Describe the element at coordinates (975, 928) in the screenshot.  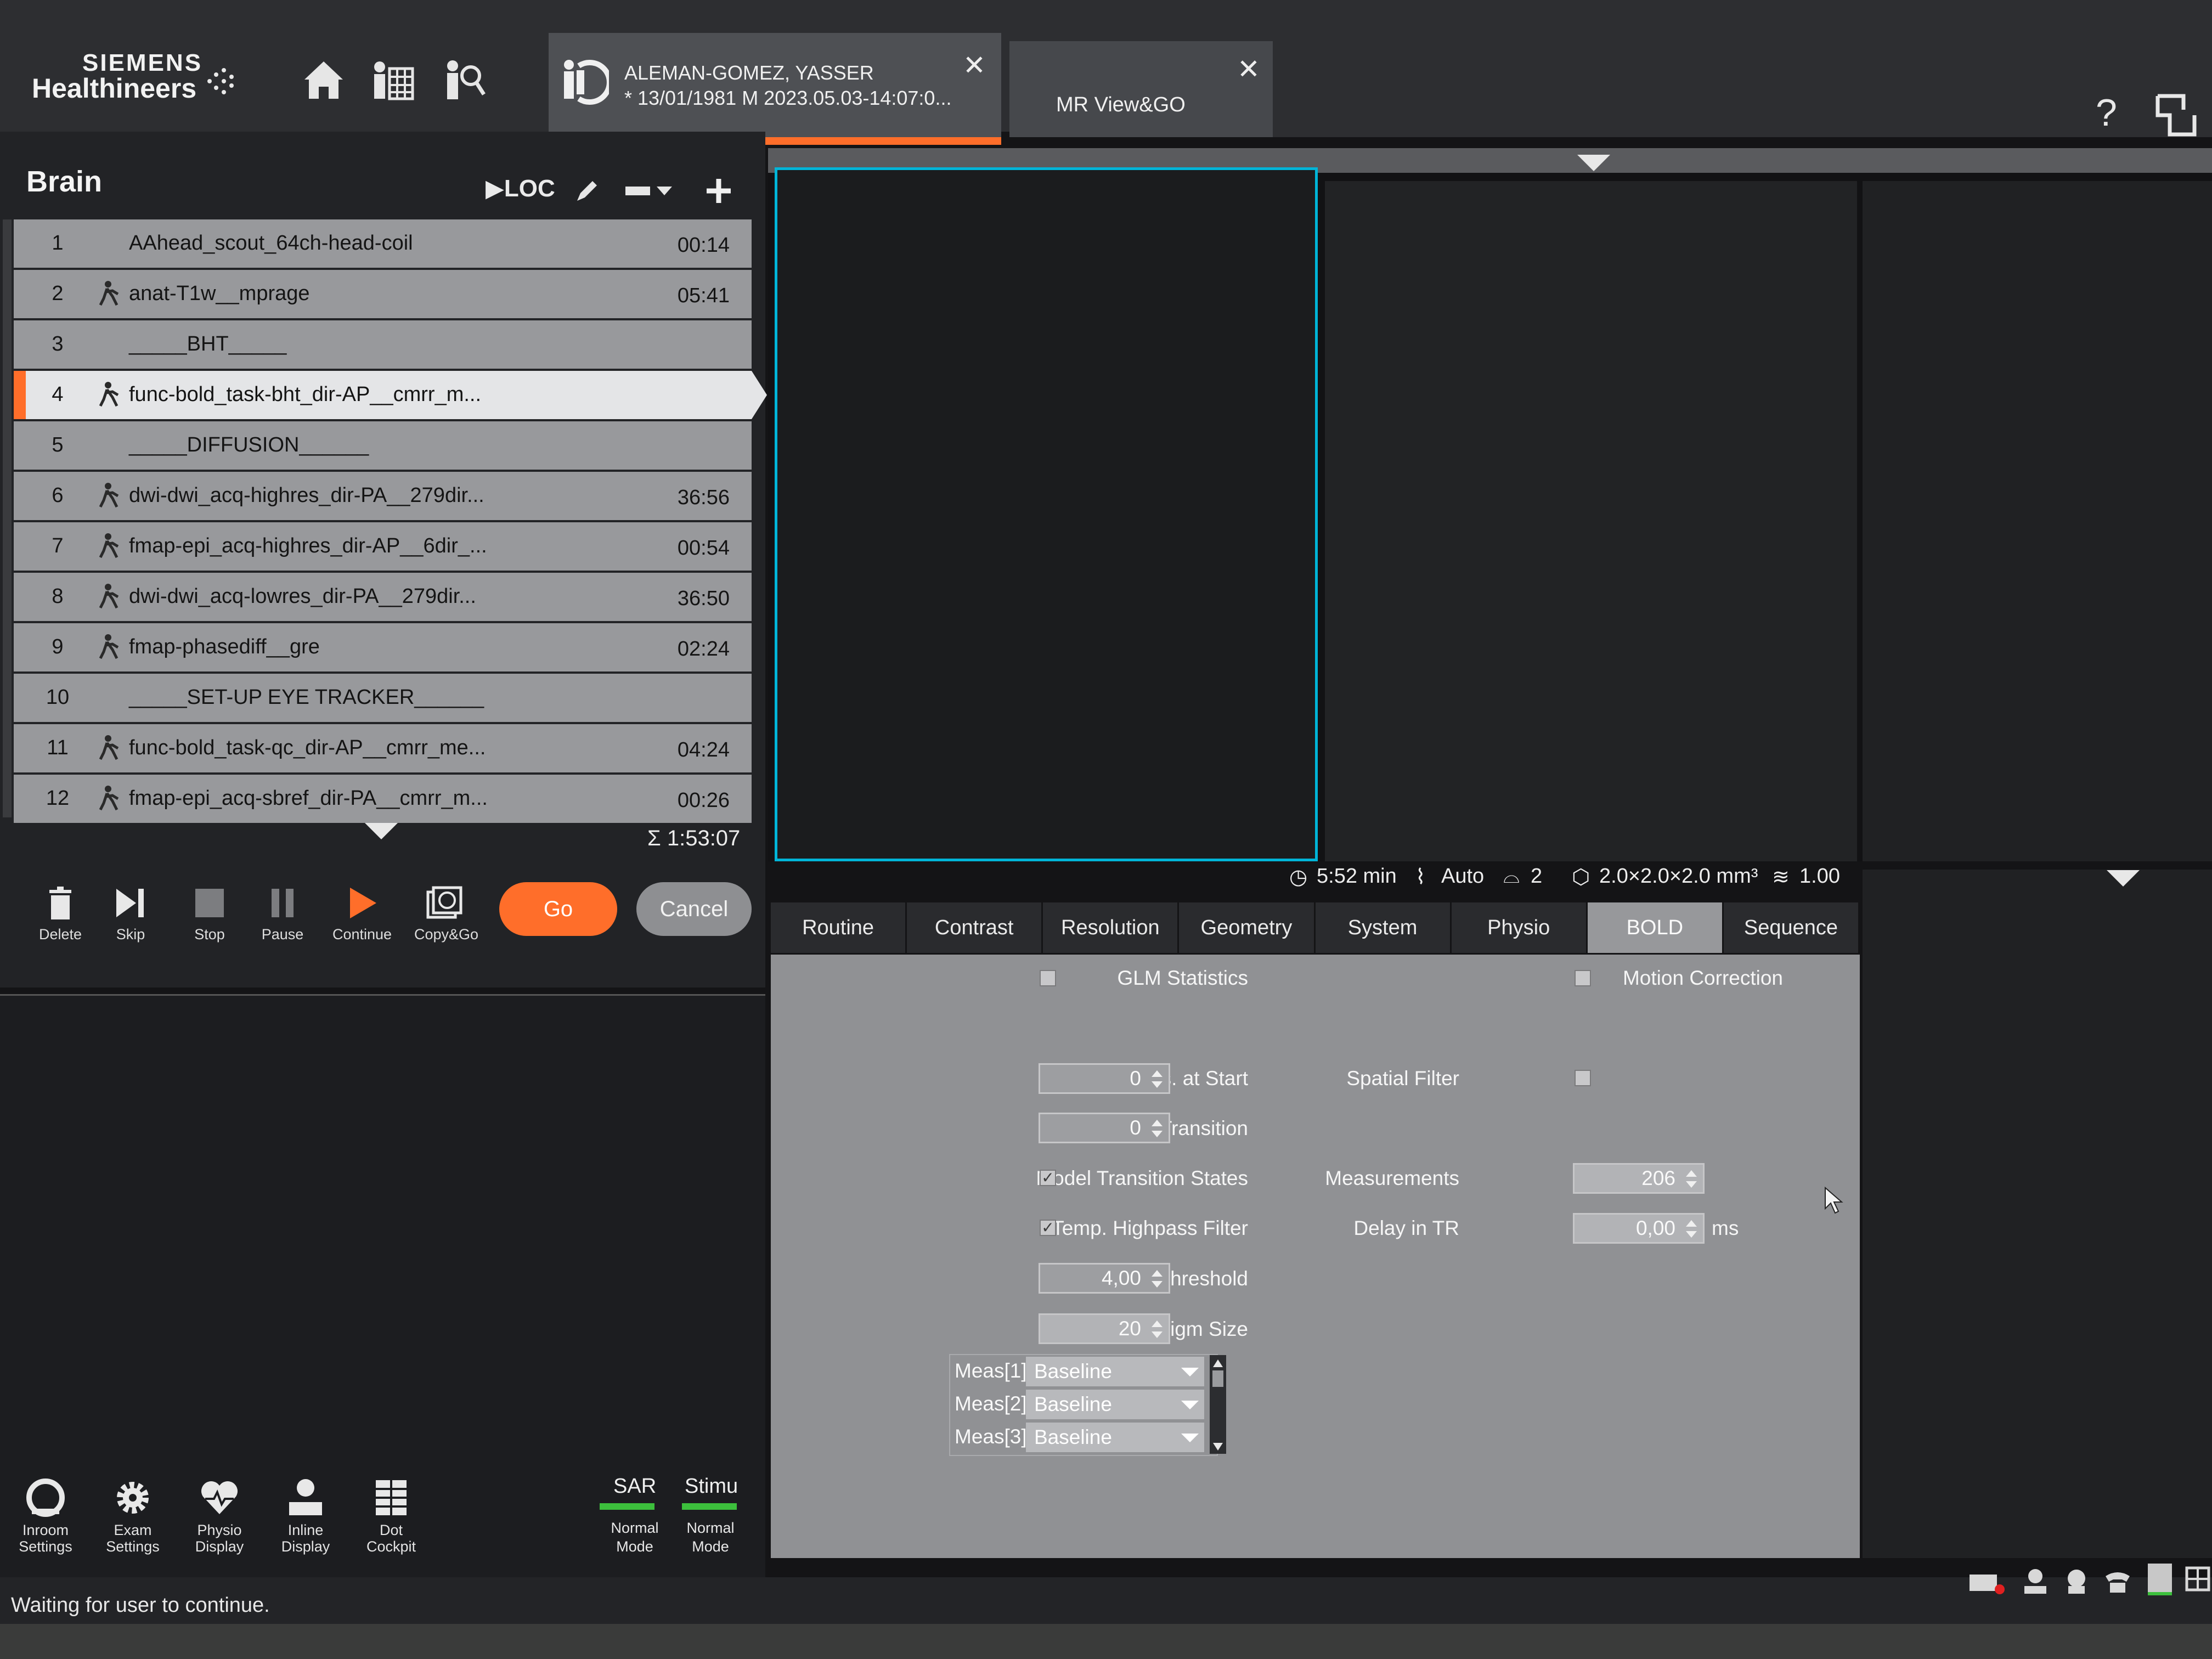
I see `tab-contrast: Contrast` at that location.